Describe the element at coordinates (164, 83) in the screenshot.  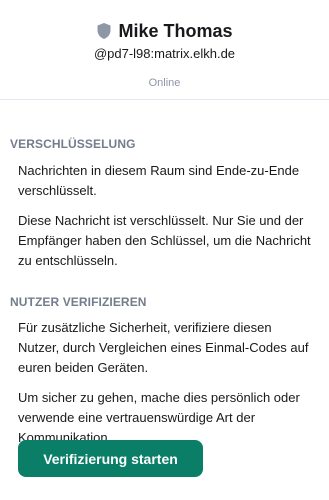
I see `presence-status: Online` at that location.